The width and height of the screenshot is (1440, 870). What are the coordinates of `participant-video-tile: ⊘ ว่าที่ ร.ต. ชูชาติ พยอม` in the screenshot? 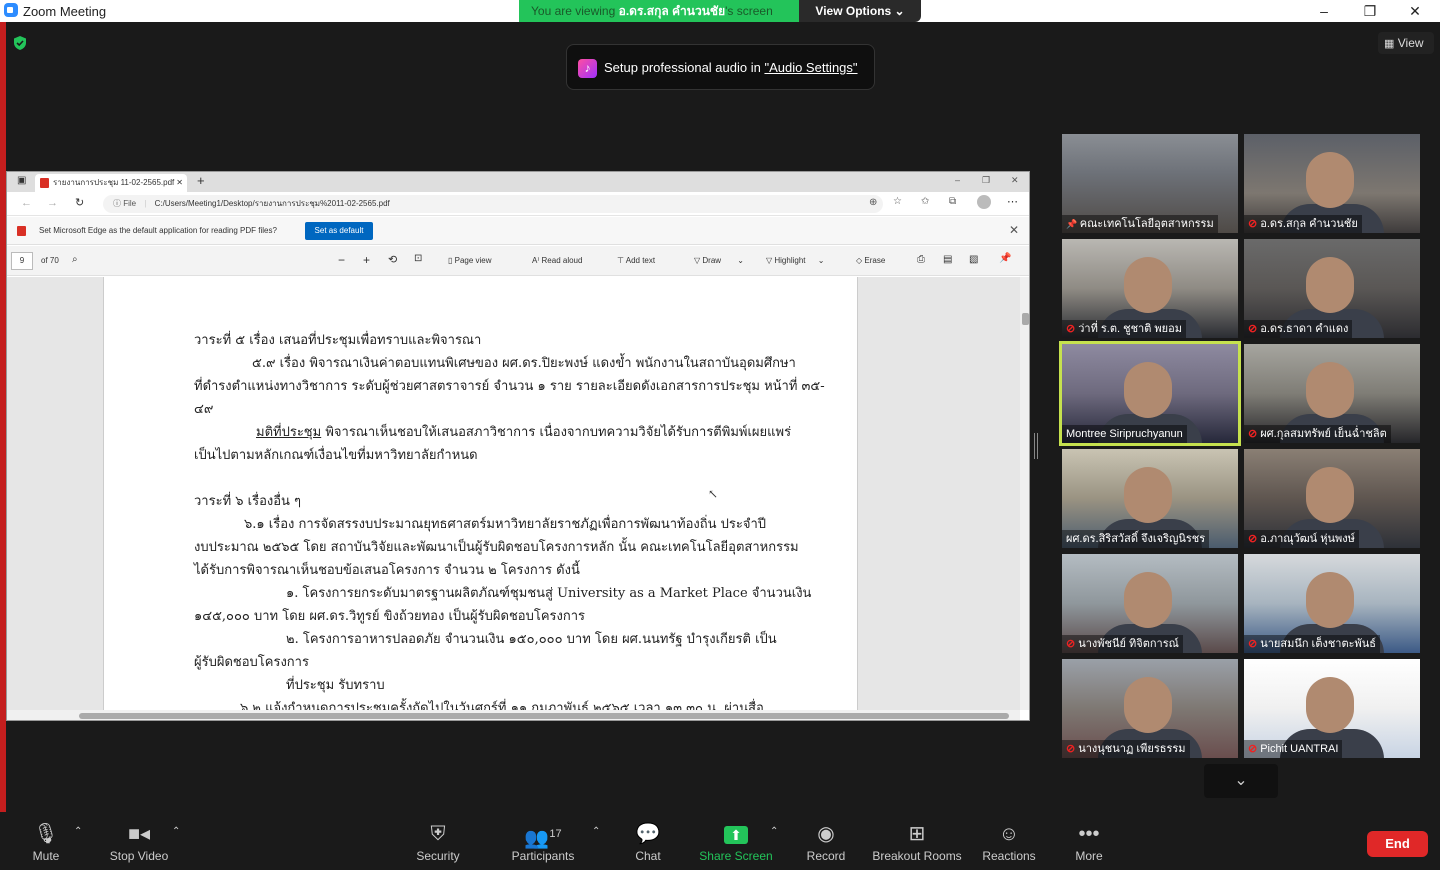 It's located at (1150, 288).